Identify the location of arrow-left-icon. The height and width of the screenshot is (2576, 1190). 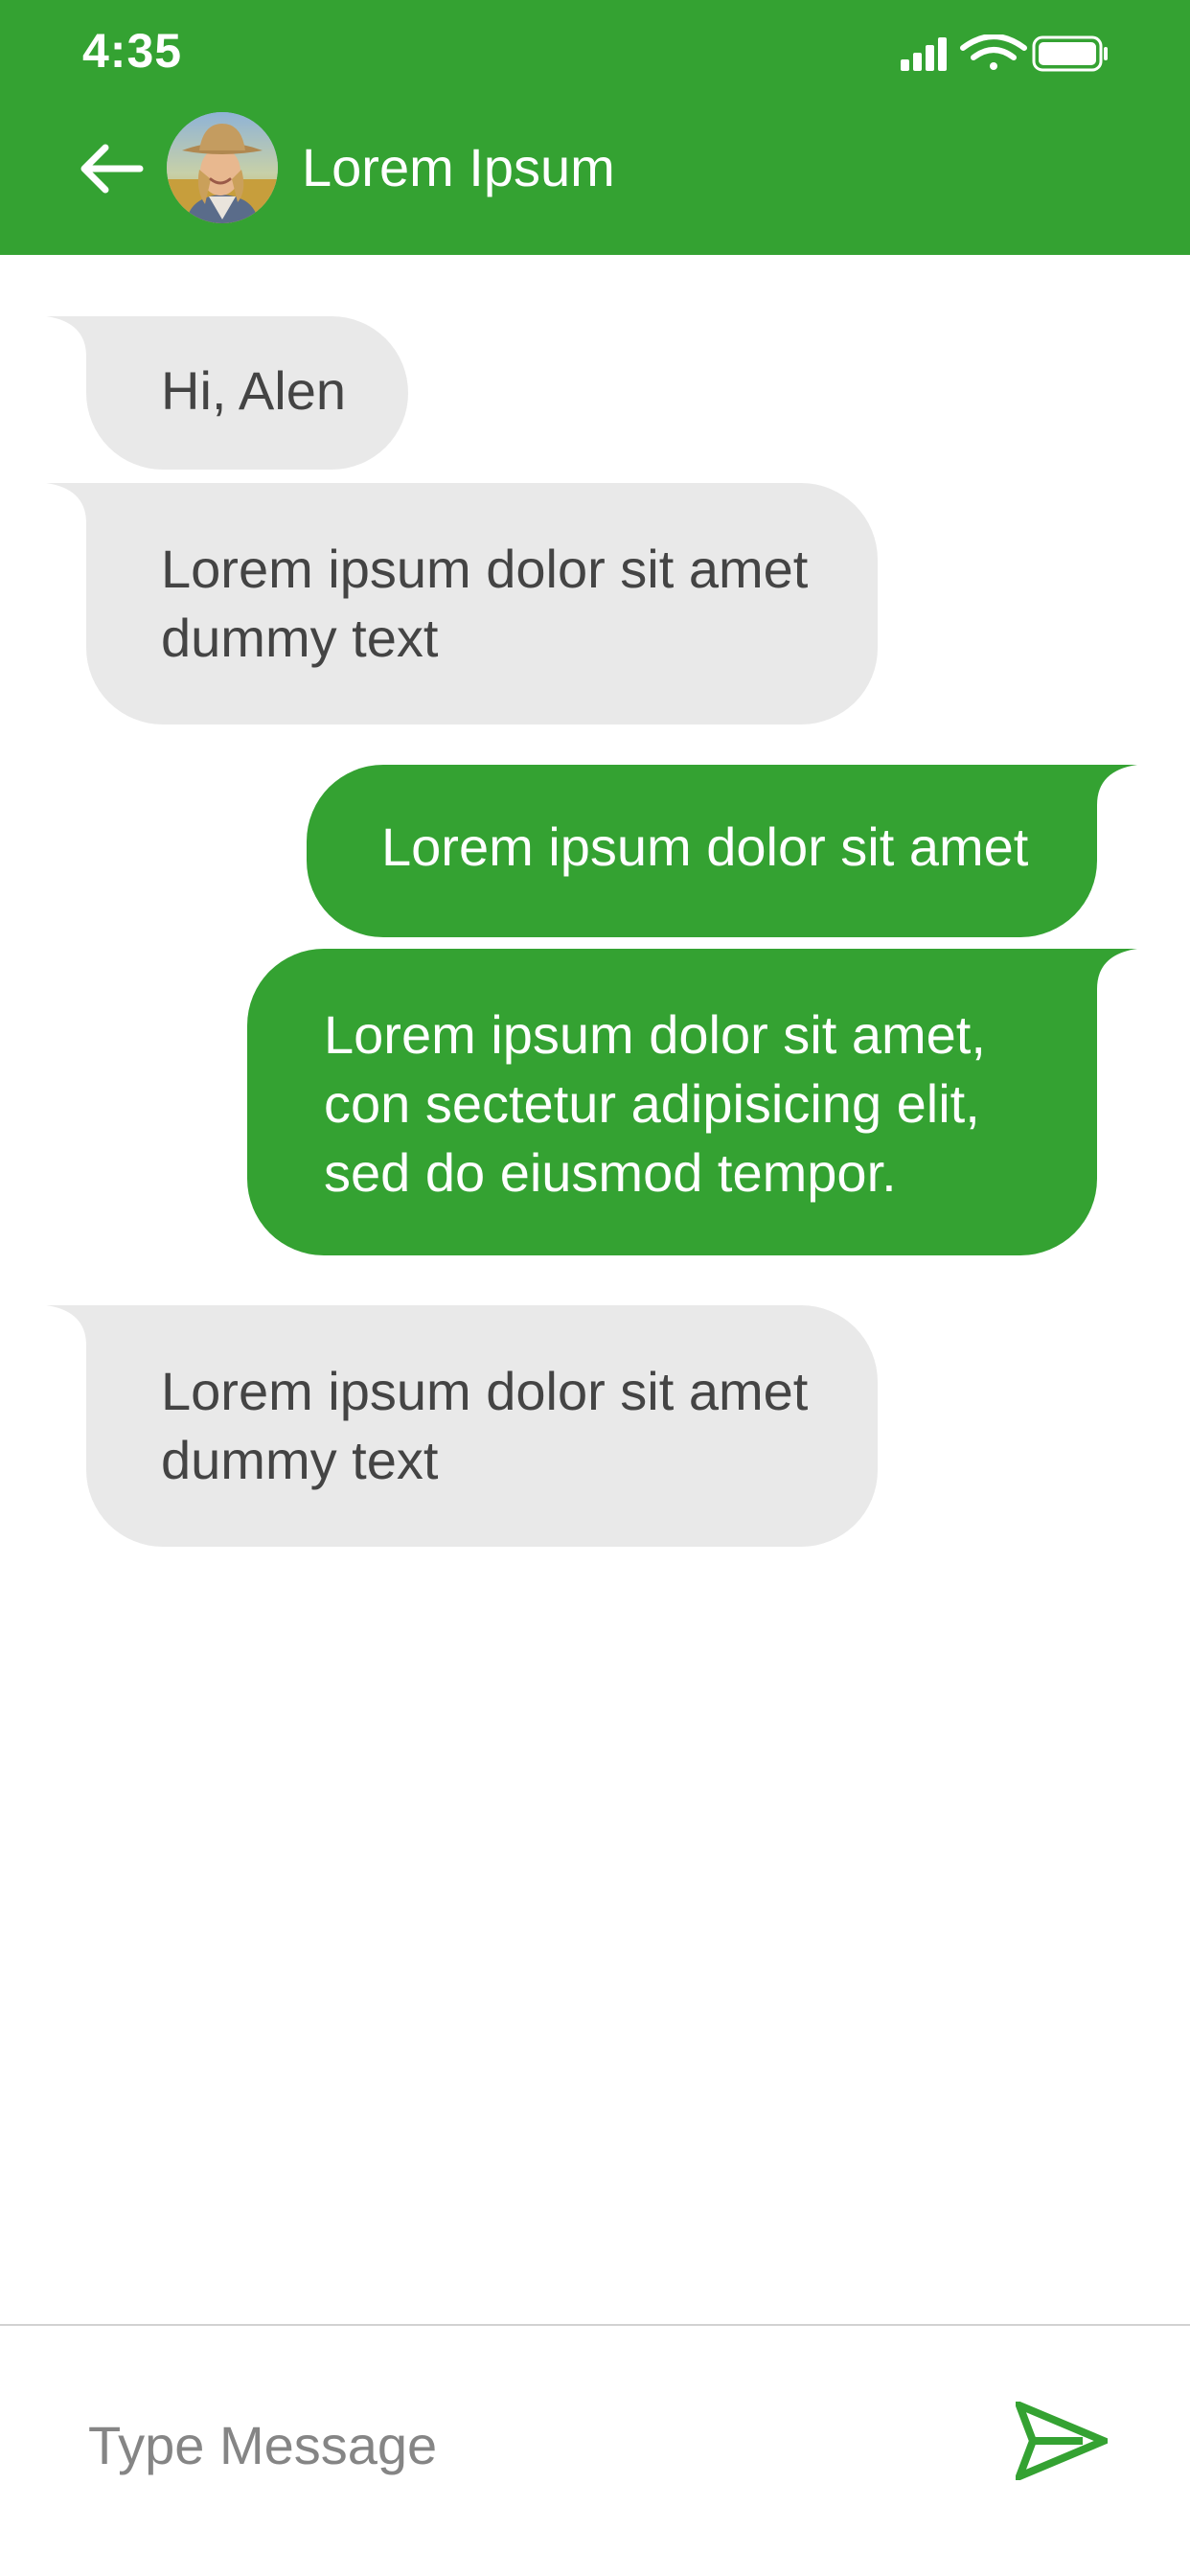
(112, 169).